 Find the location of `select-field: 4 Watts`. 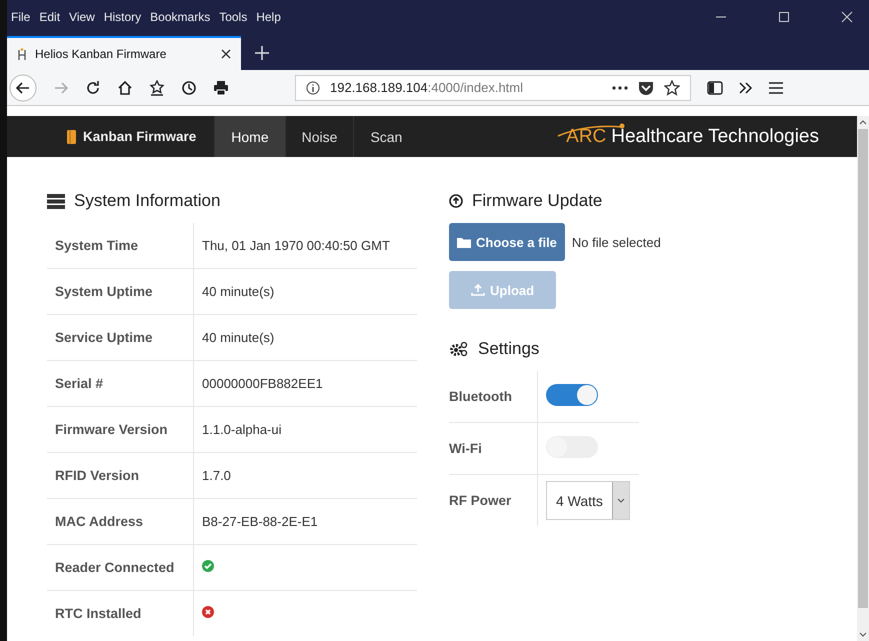

select-field: 4 Watts is located at coordinates (588, 500).